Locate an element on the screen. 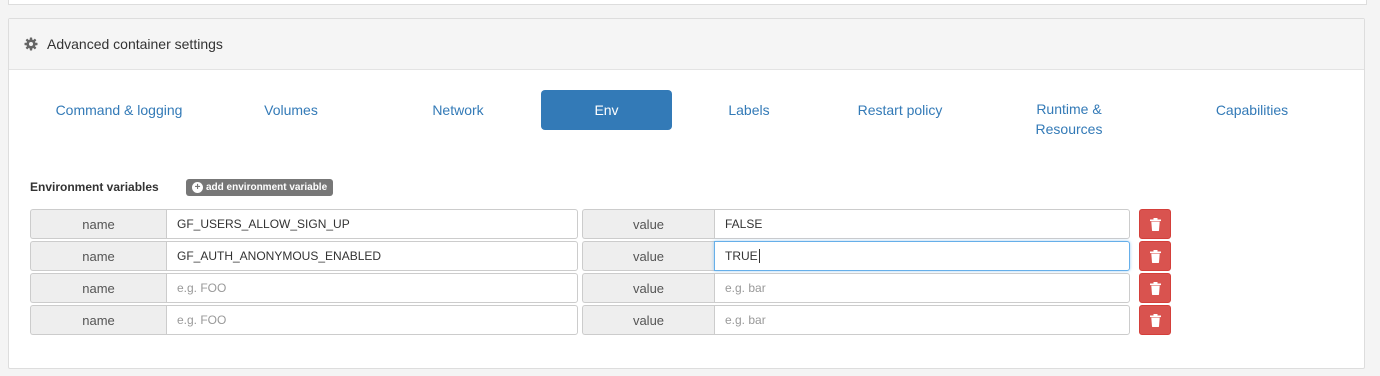 The image size is (1380, 376). tab-runtime-resources: Runtime & Resources is located at coordinates (1069, 119).